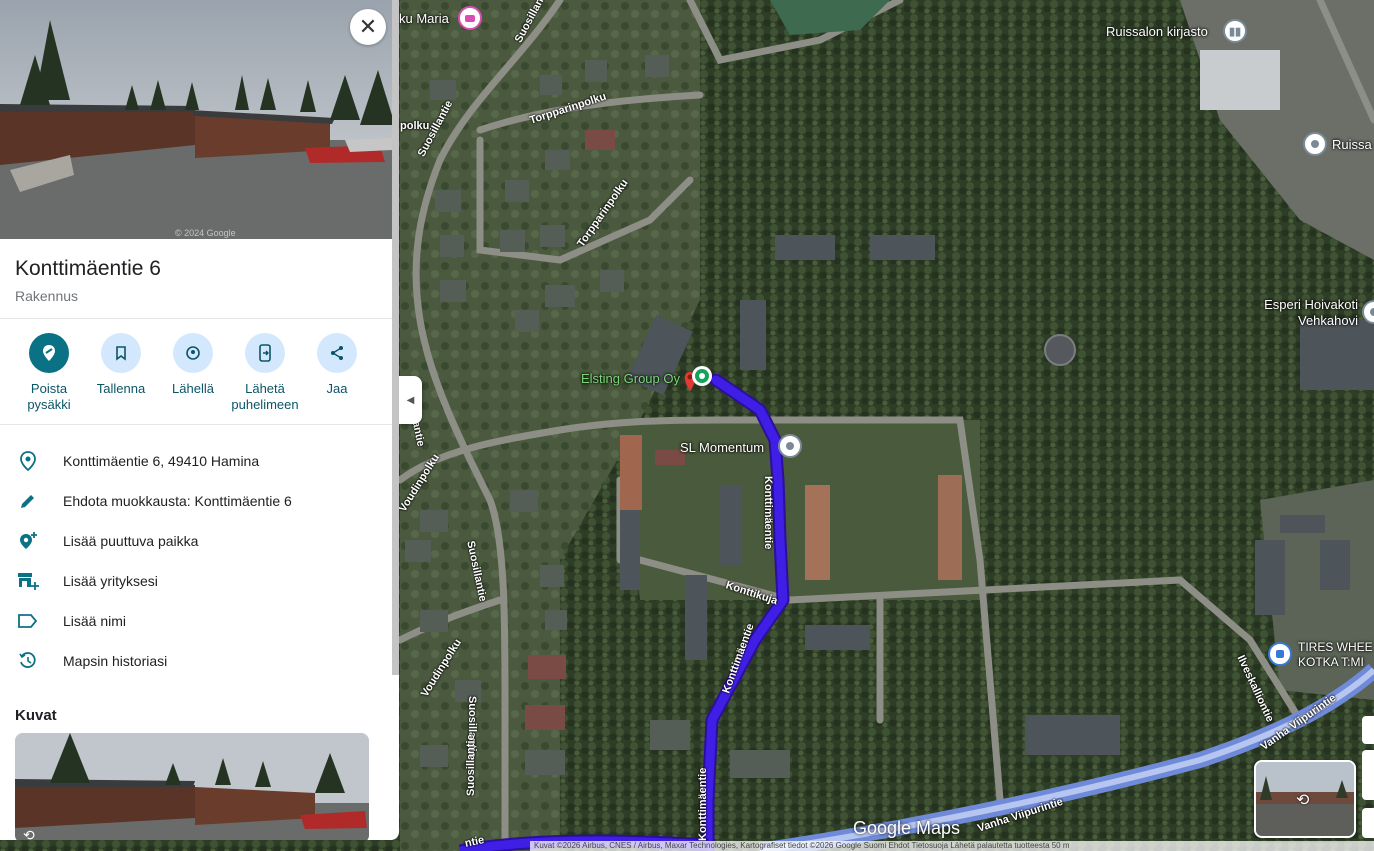  I want to click on send-to-phone-icon, so click(265, 353).